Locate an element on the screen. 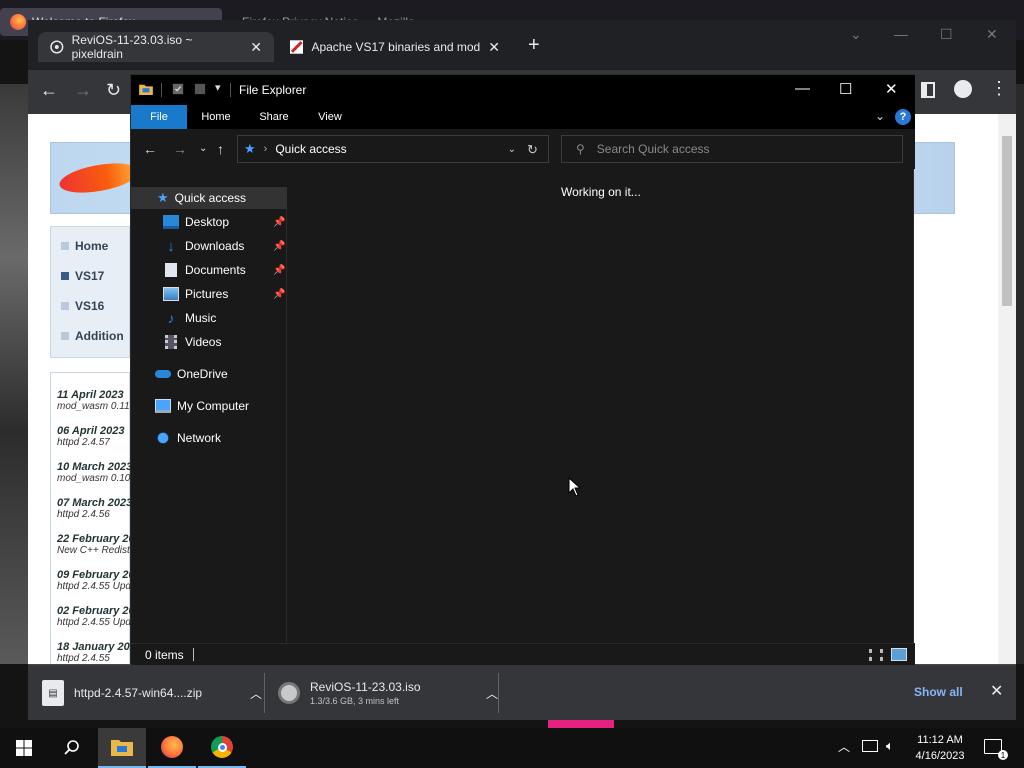 This screenshot has height=768, width=1024. download-status: 1.3/3.6 GB, 3 mins left is located at coordinates (355, 701).